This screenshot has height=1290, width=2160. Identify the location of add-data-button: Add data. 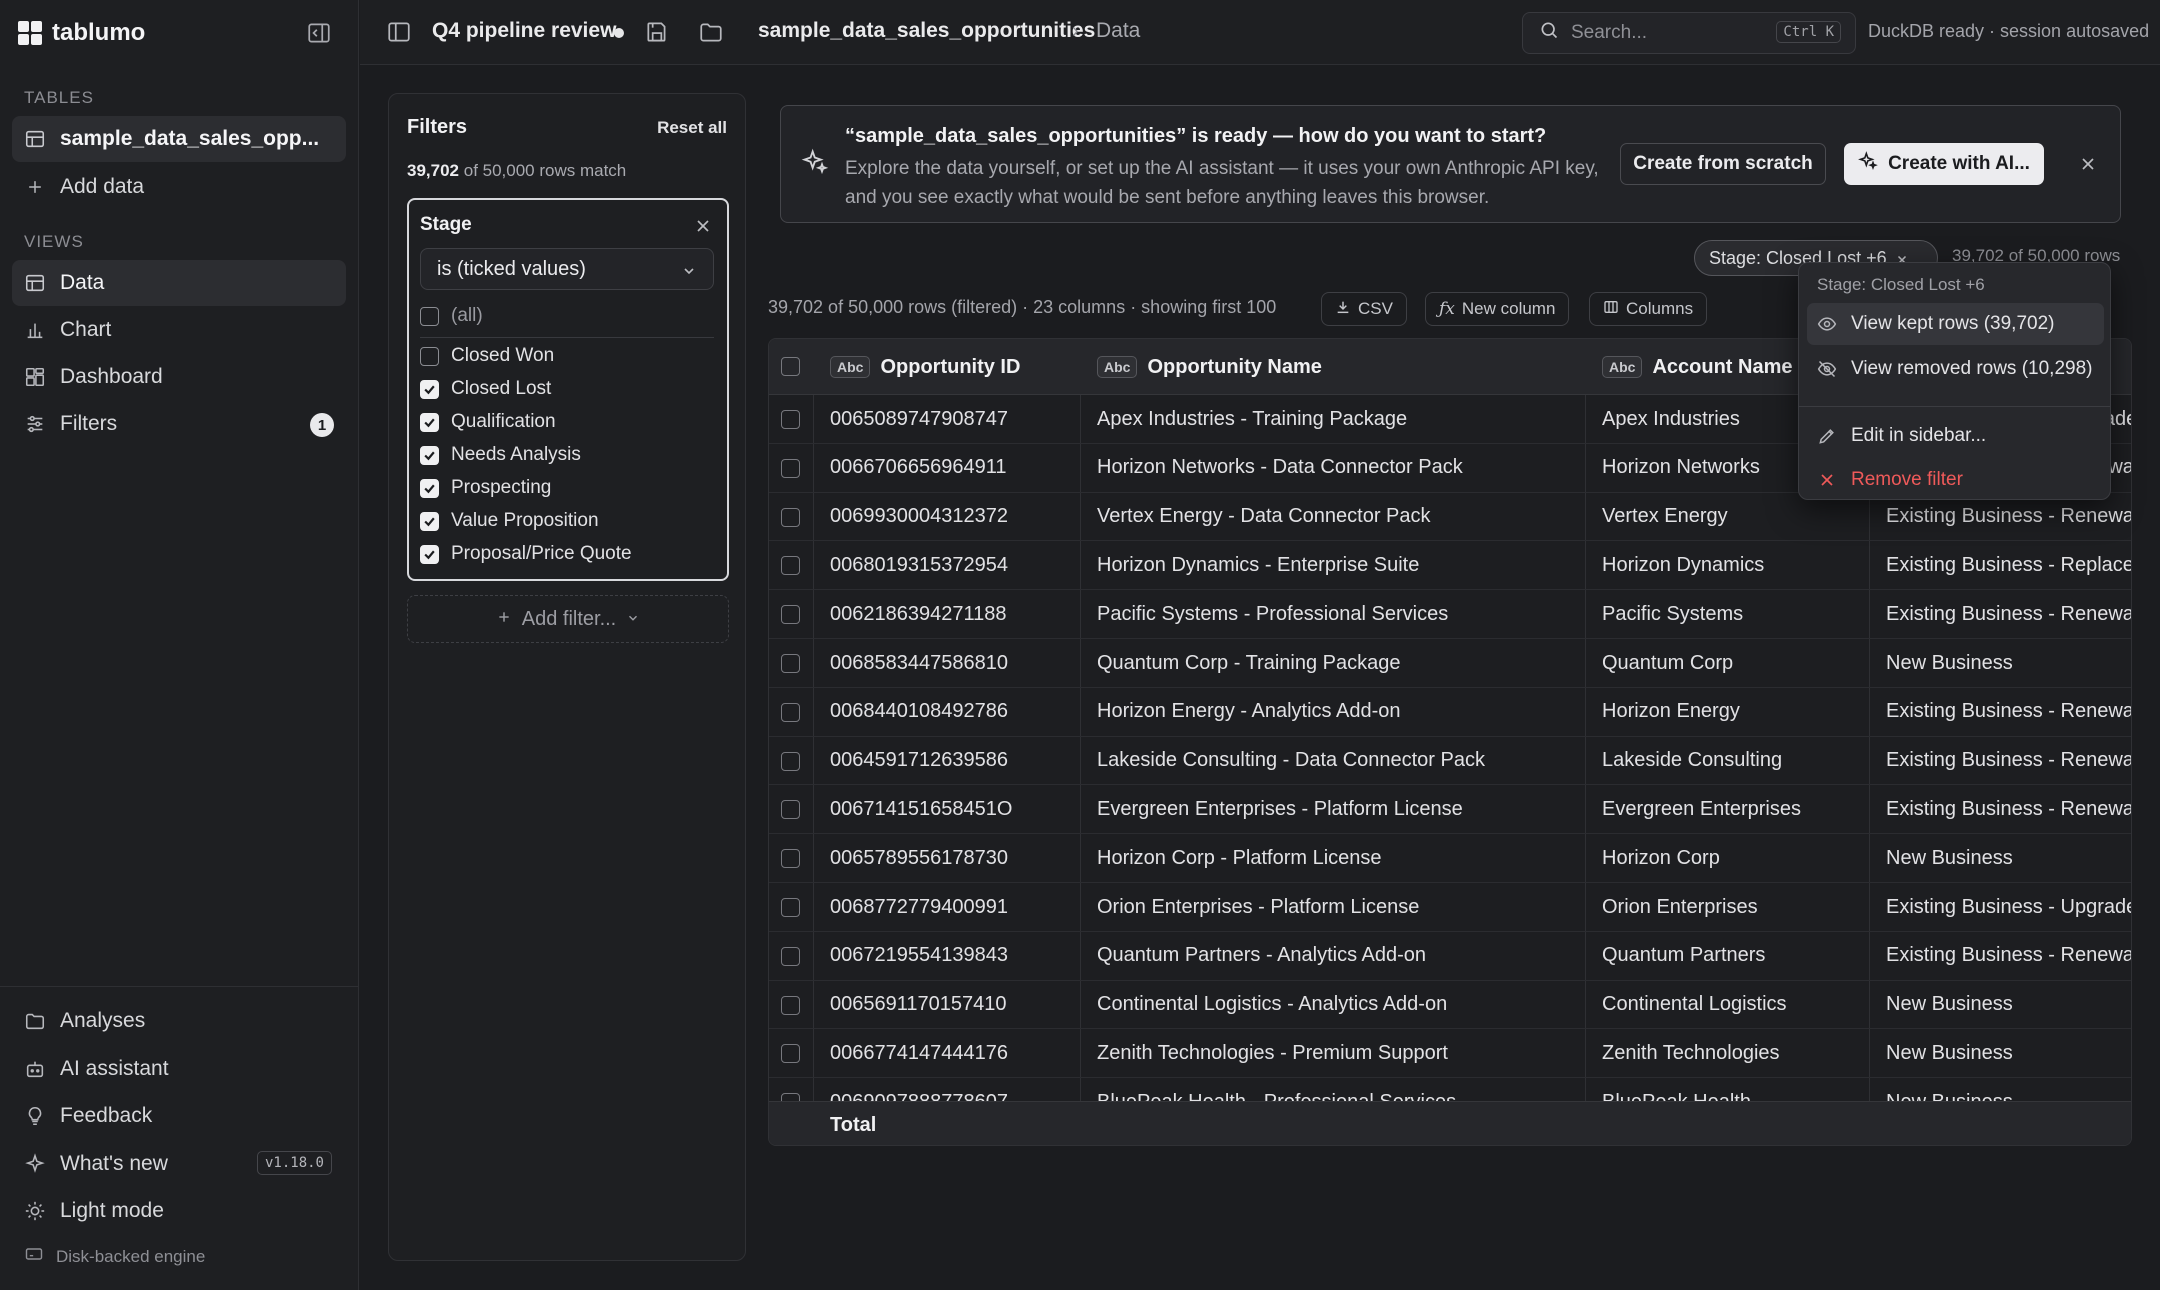
(179, 187).